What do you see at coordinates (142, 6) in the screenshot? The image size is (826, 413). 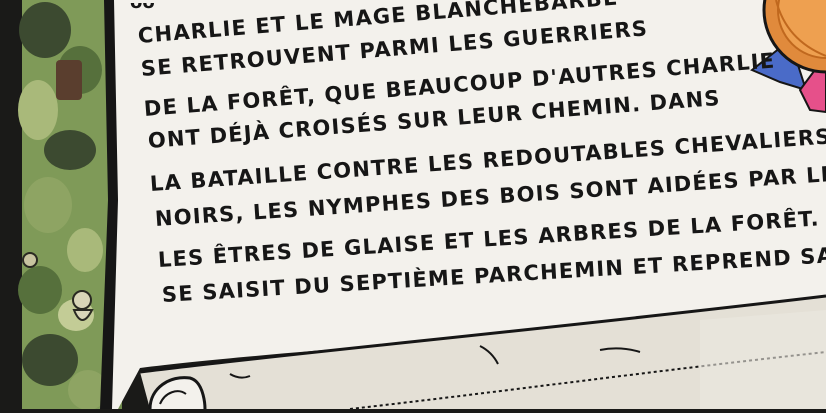 I see `svg-text: ᴗᴗ` at bounding box center [142, 6].